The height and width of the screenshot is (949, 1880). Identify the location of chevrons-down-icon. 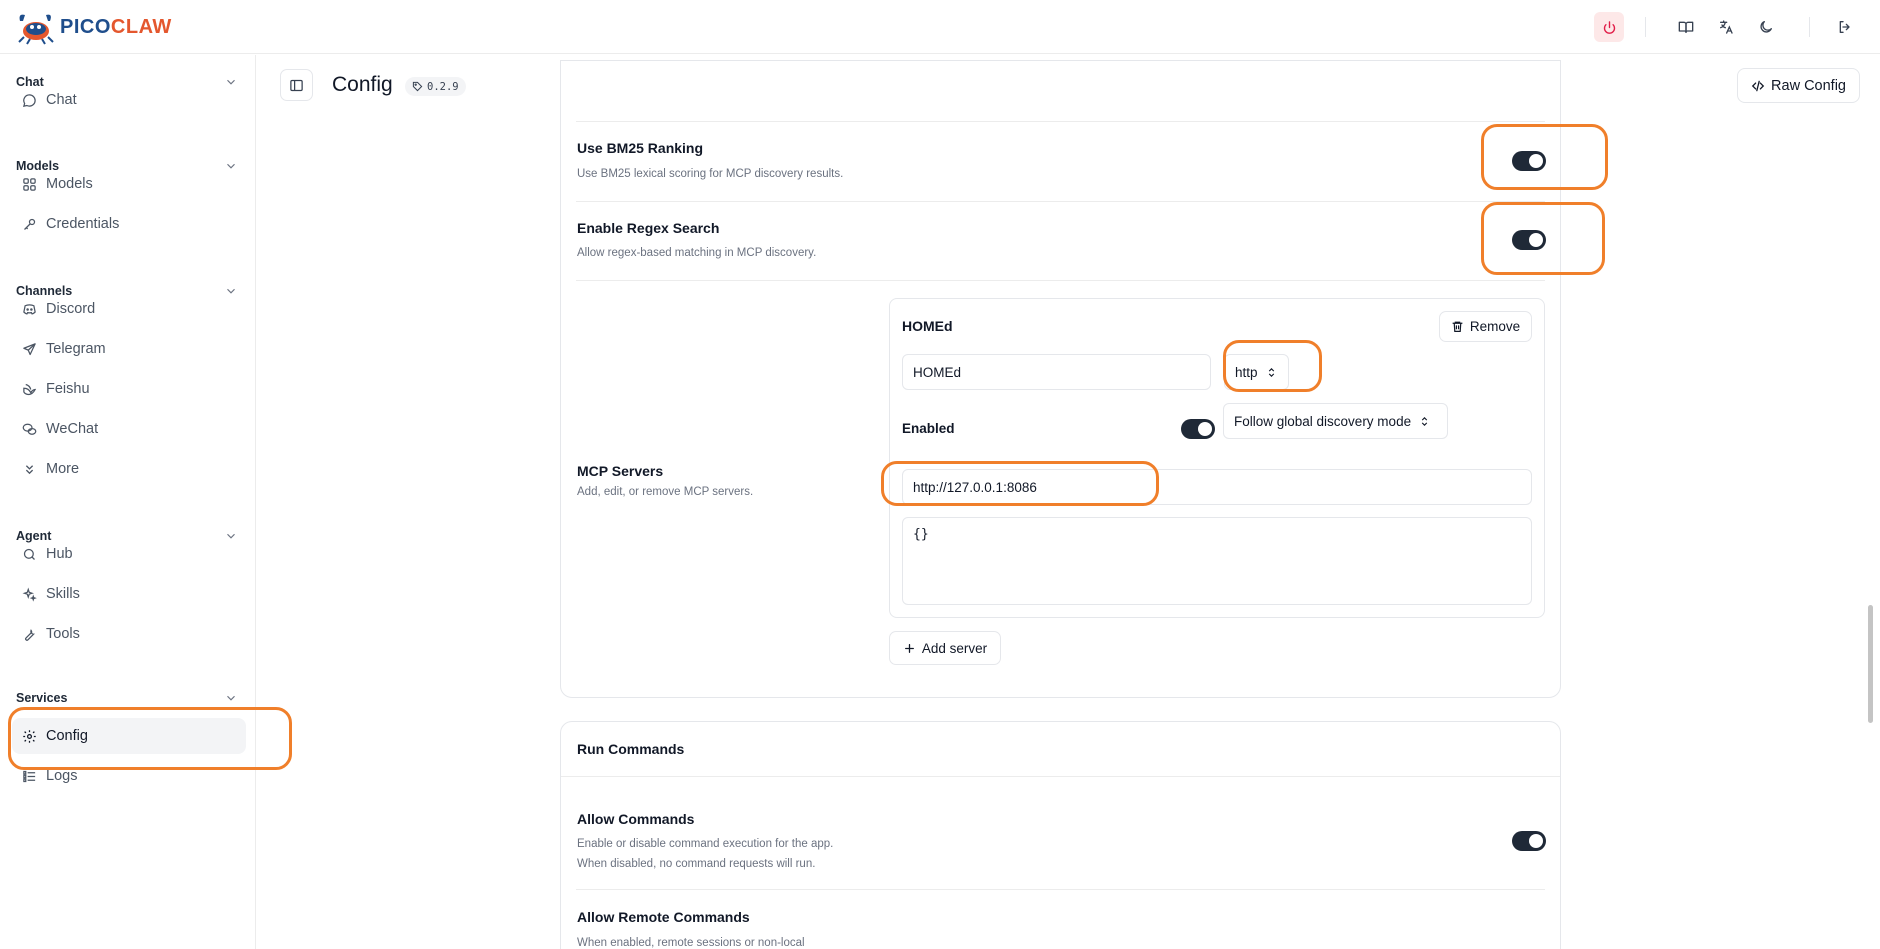
(29, 469).